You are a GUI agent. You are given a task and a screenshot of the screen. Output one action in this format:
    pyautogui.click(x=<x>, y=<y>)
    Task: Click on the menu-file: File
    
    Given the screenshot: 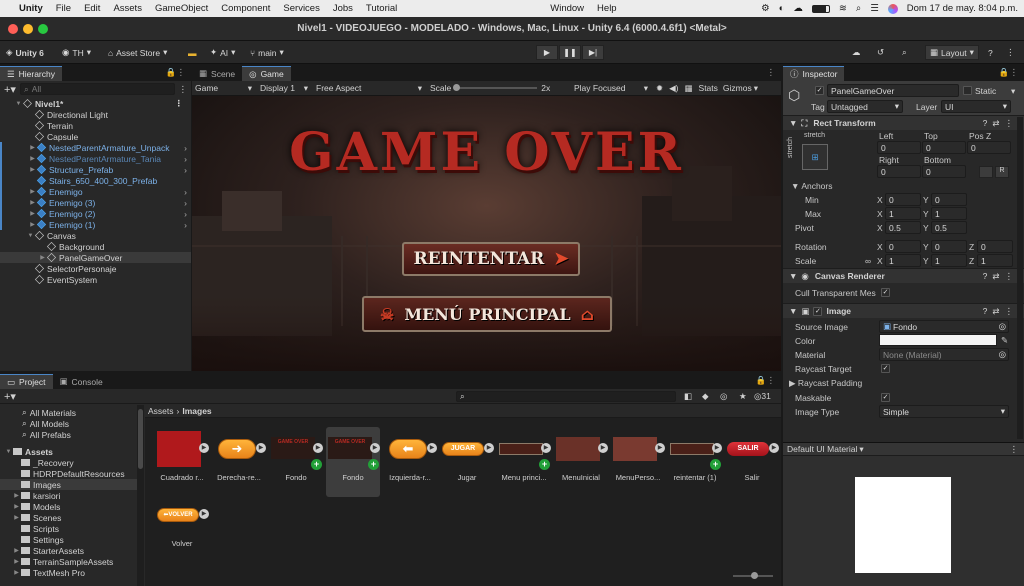 What is the action you would take?
    pyautogui.click(x=63, y=8)
    